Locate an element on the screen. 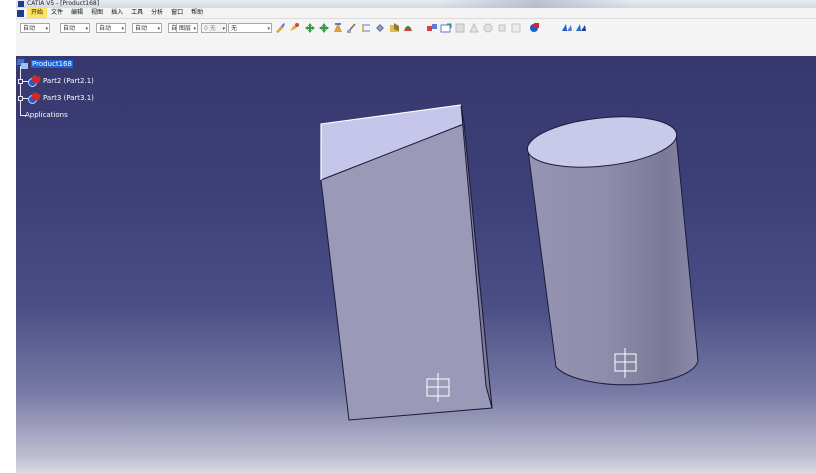 Image resolution: width=816 pixels, height=473 pixels. menu-file: 文件 is located at coordinates (57, 13).